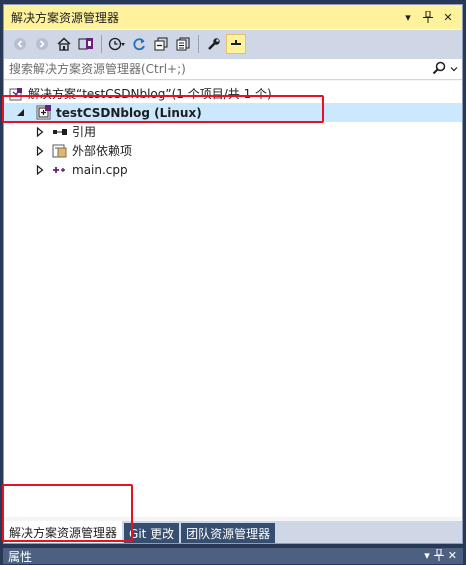  What do you see at coordinates (228, 533) in the screenshot?
I see `tab-team-explorer: 团队资源管理器` at bounding box center [228, 533].